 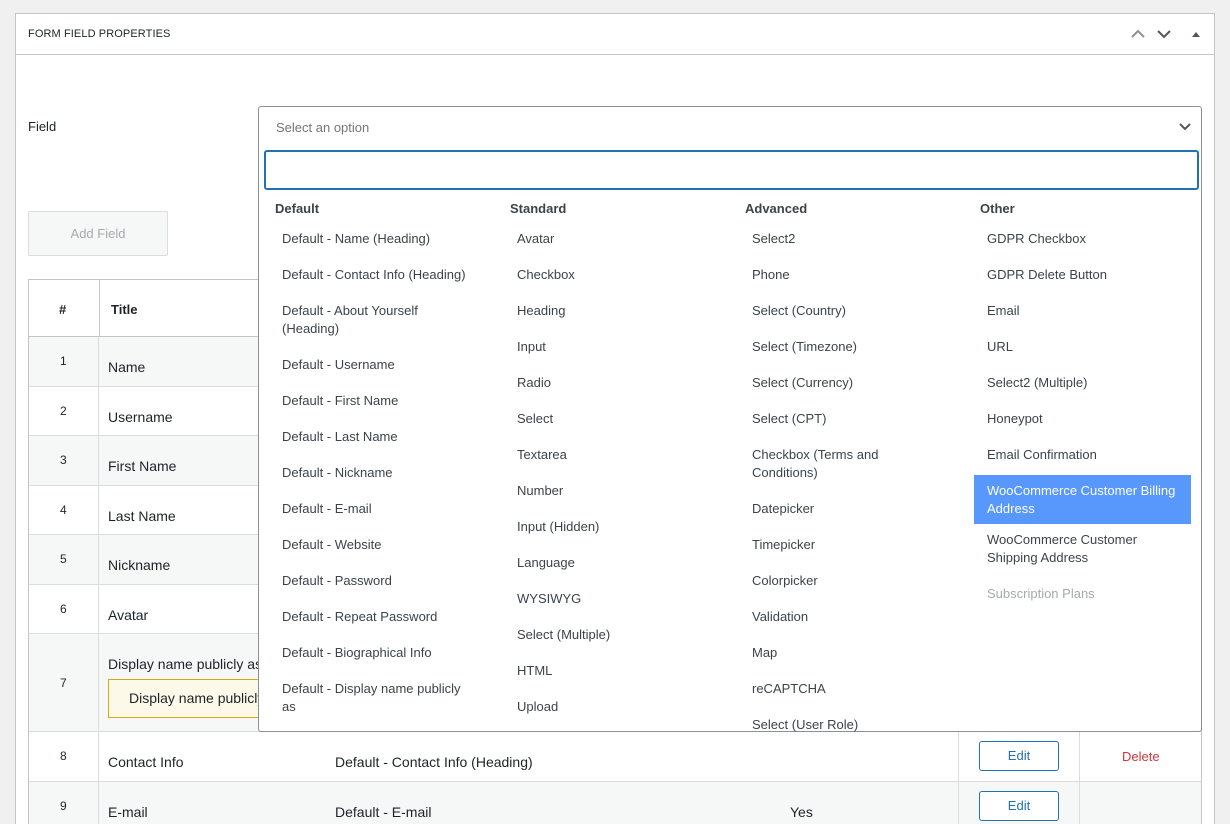 What do you see at coordinates (63, 510) in the screenshot?
I see `row-number: 4` at bounding box center [63, 510].